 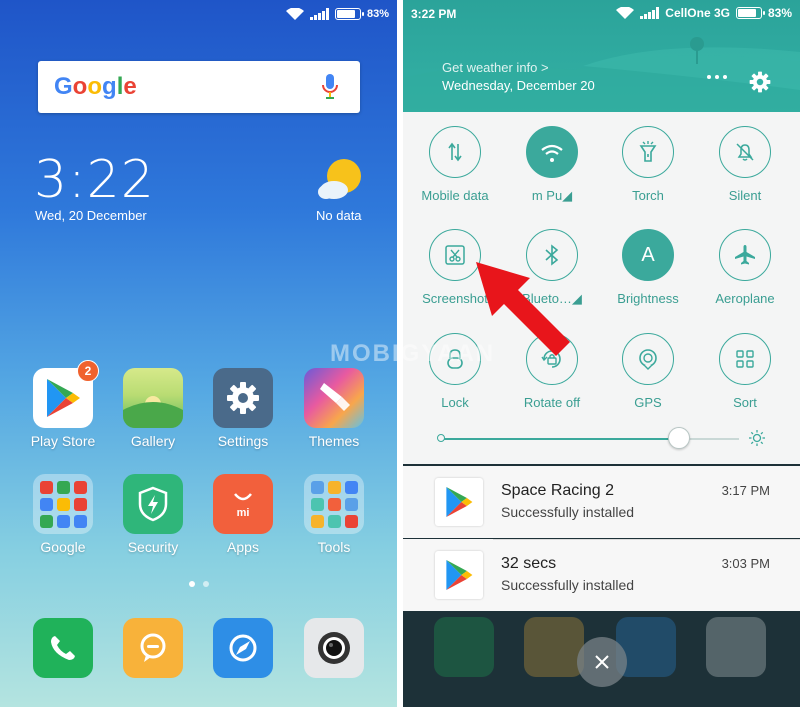 I want to click on tile-bluetooth: Blueto…◢, so click(x=552, y=268).